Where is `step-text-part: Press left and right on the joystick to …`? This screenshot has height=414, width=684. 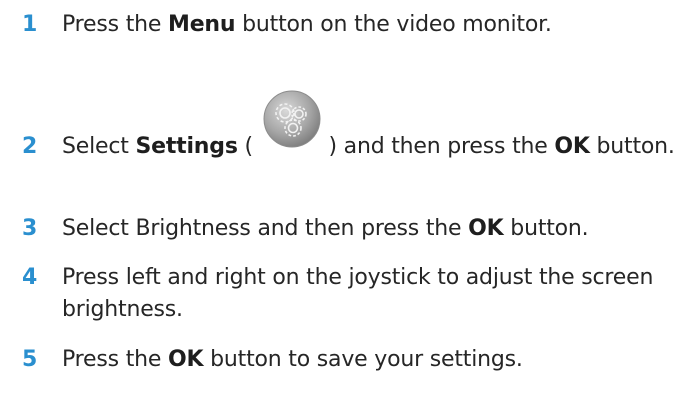 step-text-part: Press left and right on the joystick to … is located at coordinates (358, 293).